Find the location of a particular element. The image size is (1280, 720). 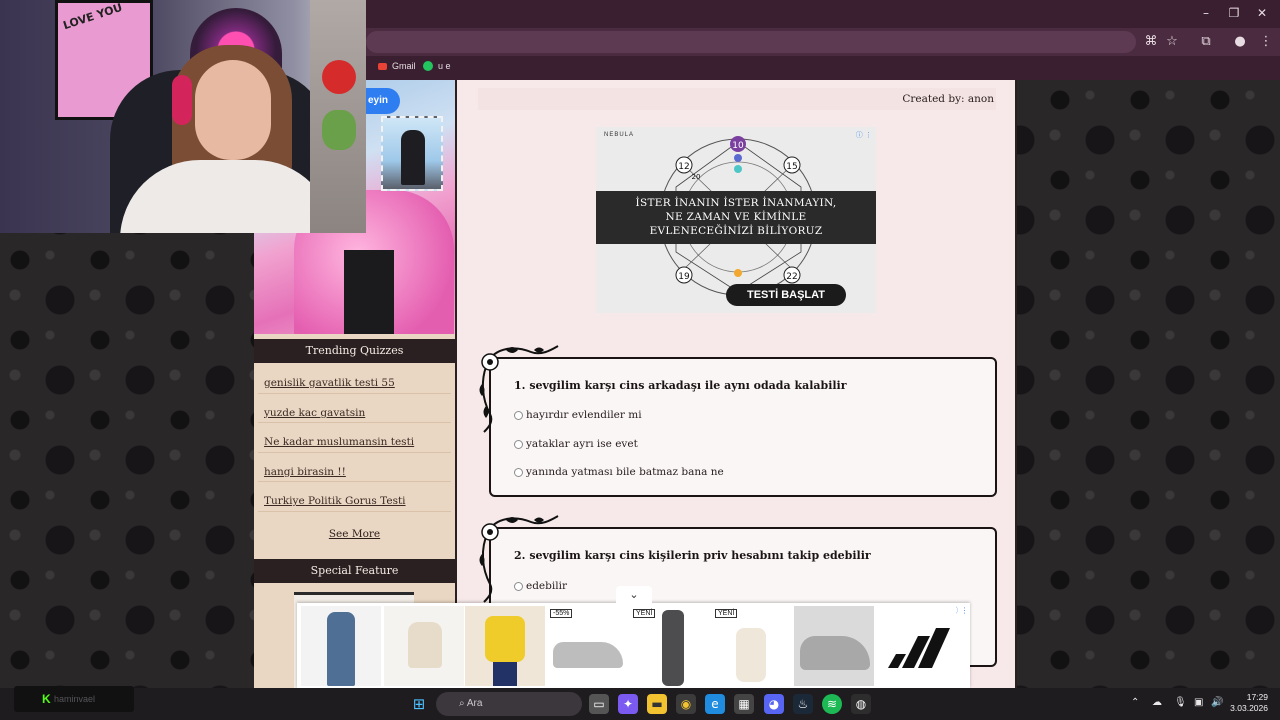

microphone-icon: 🎙 is located at coordinates (1180, 702).